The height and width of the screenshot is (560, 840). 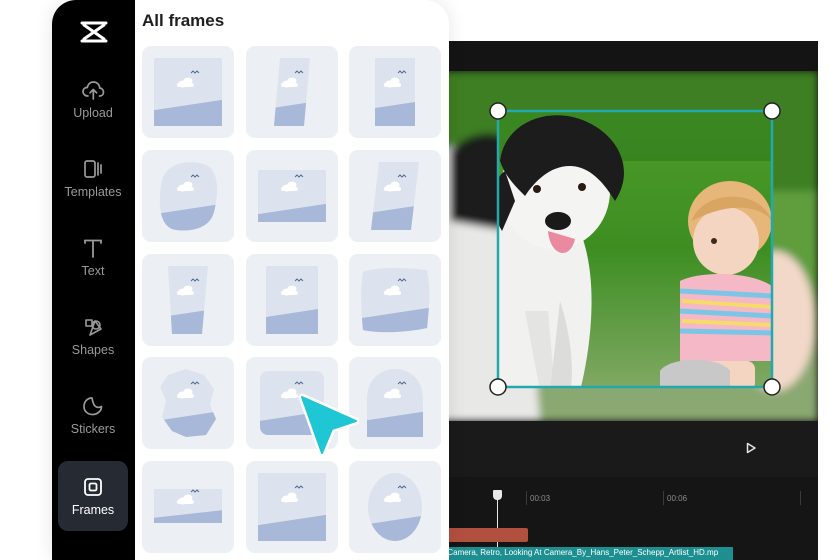 What do you see at coordinates (93, 191) in the screenshot?
I see `sidebar-item-label: Templates` at bounding box center [93, 191].